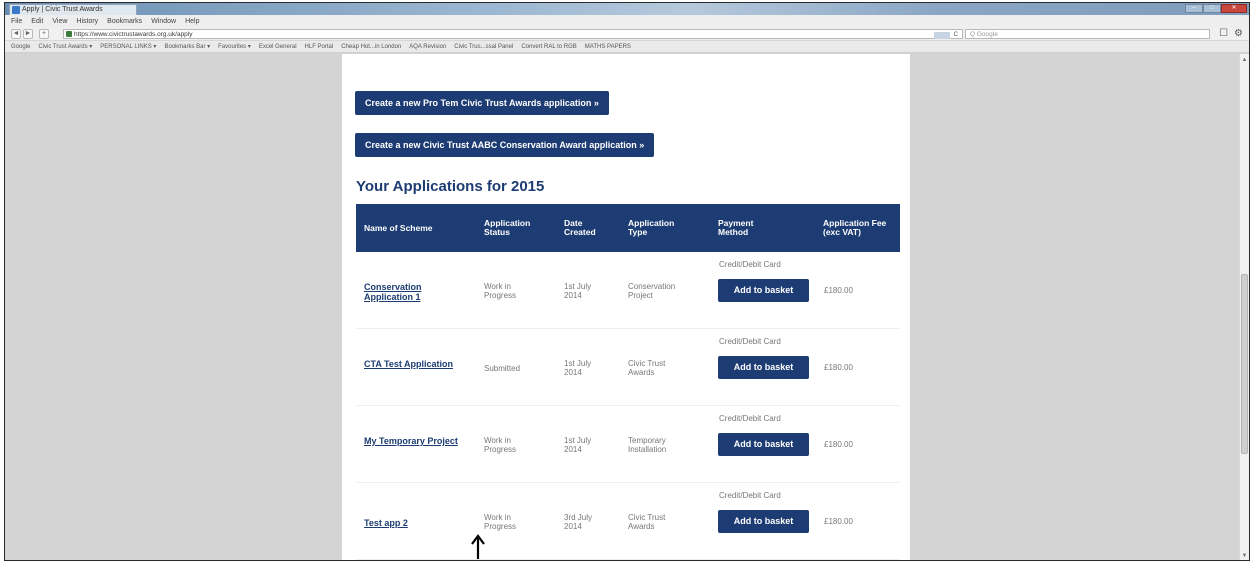  I want to click on bookmark-item: Cheap Hot...in London, so click(371, 47).